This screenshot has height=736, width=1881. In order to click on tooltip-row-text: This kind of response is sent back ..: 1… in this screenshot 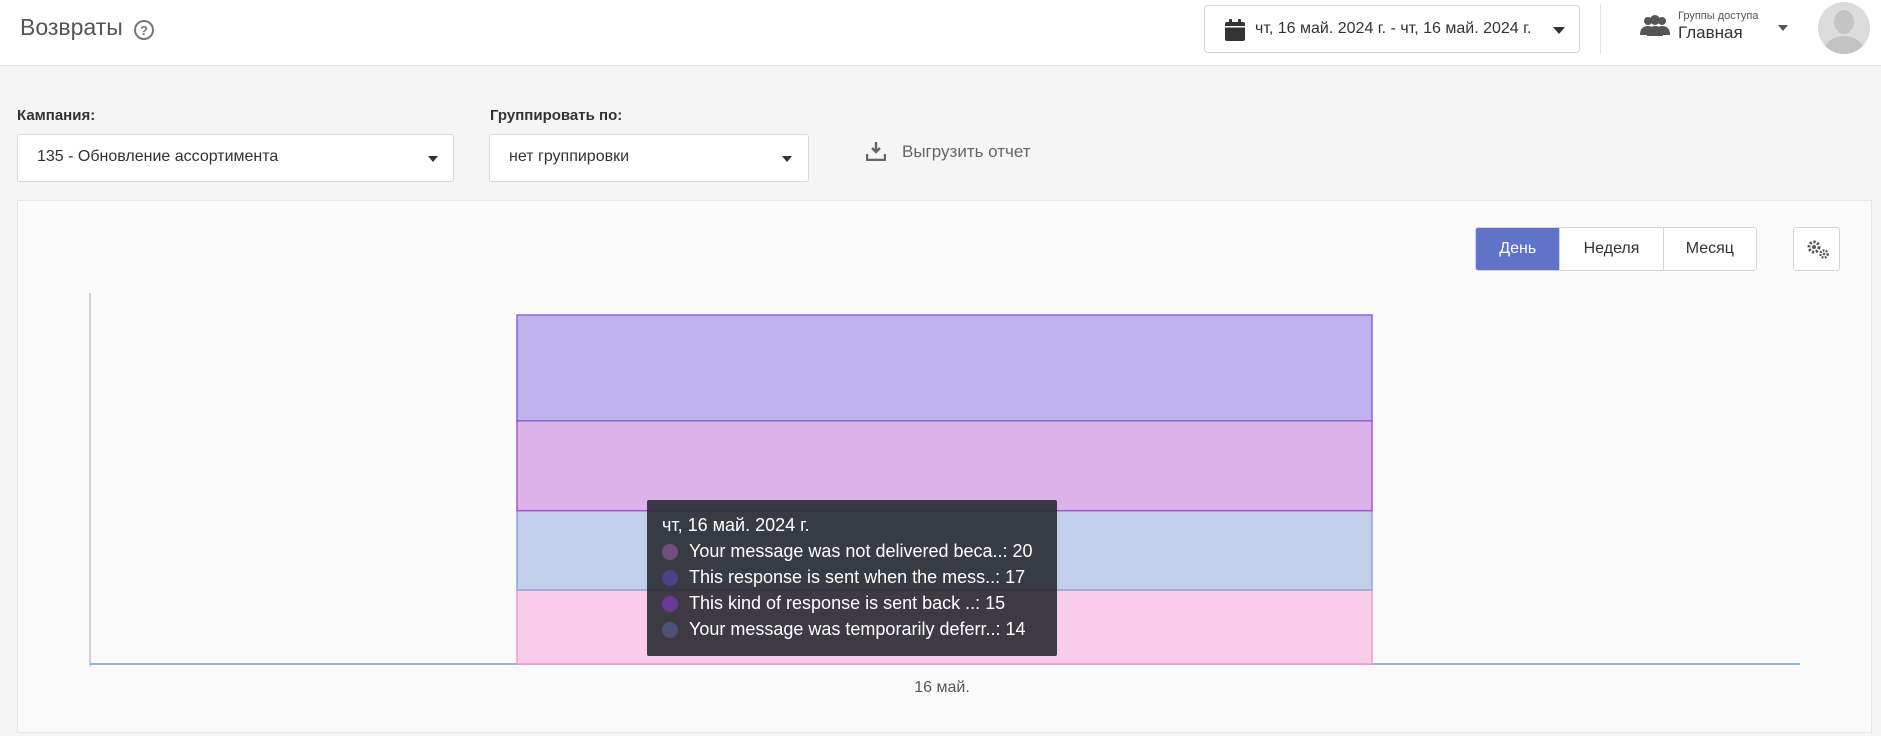, I will do `click(847, 603)`.